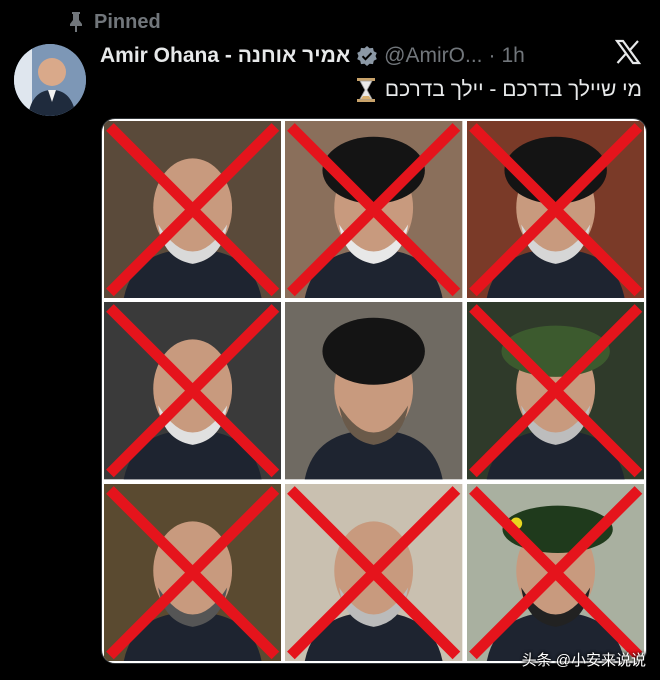 The image size is (660, 680). What do you see at coordinates (127, 21) in the screenshot?
I see `pinned-label: Pinned` at bounding box center [127, 21].